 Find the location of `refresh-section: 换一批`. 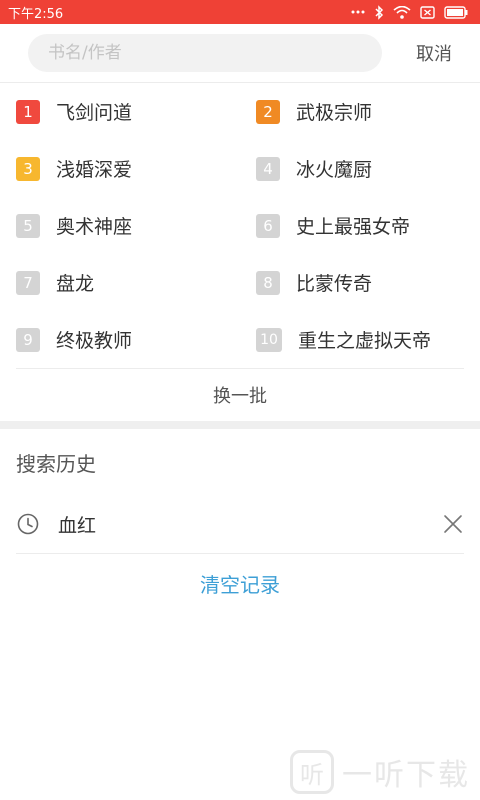

refresh-section: 换一批 is located at coordinates (240, 394).